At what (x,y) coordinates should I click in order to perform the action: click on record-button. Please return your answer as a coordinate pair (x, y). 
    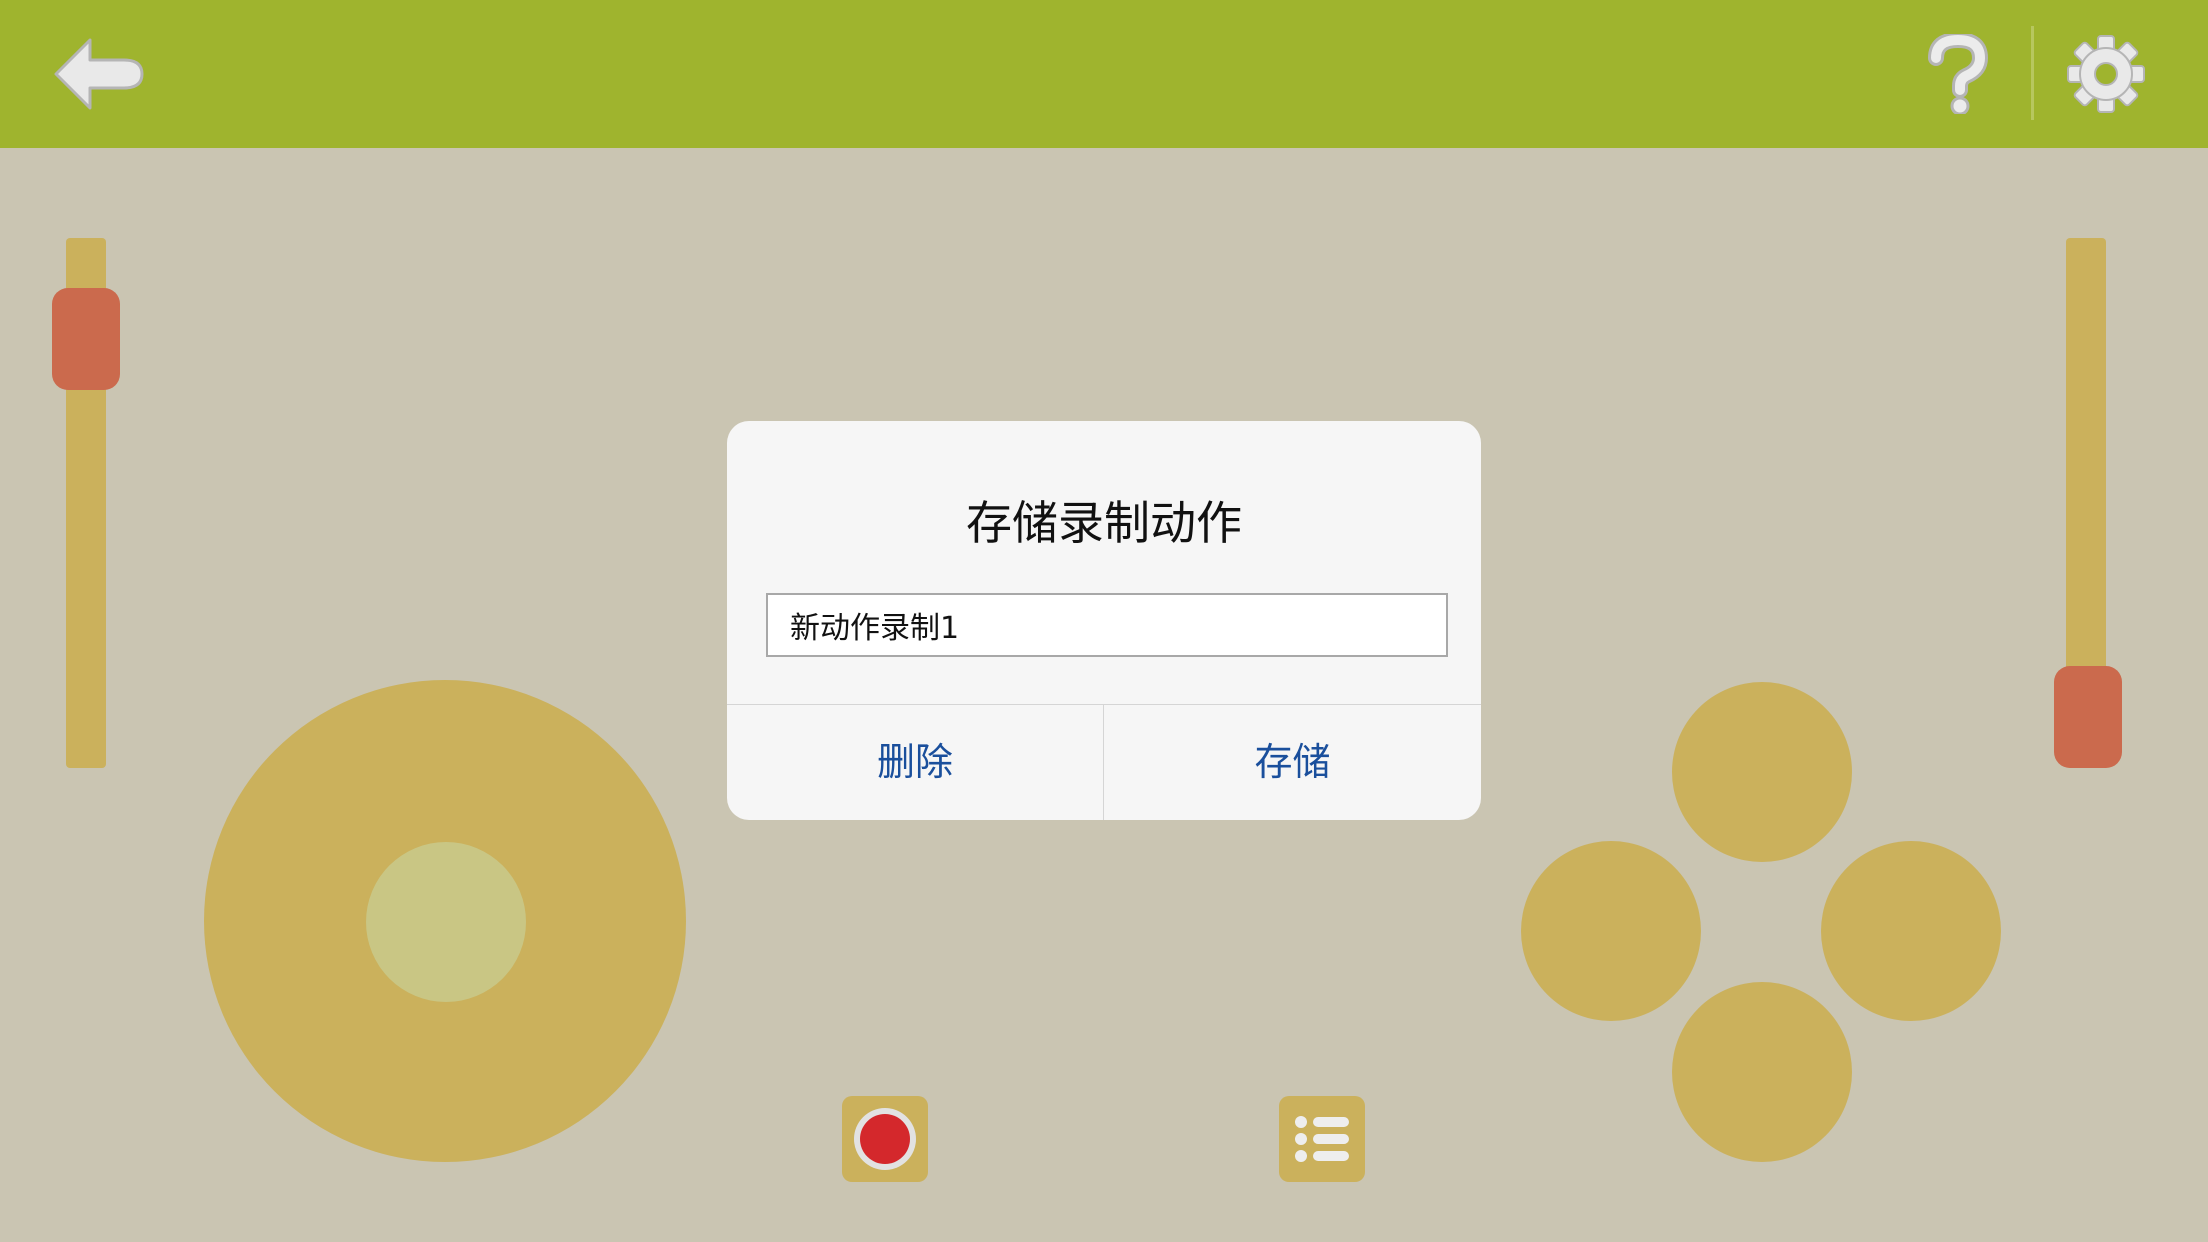
    Looking at the image, I should click on (885, 1139).